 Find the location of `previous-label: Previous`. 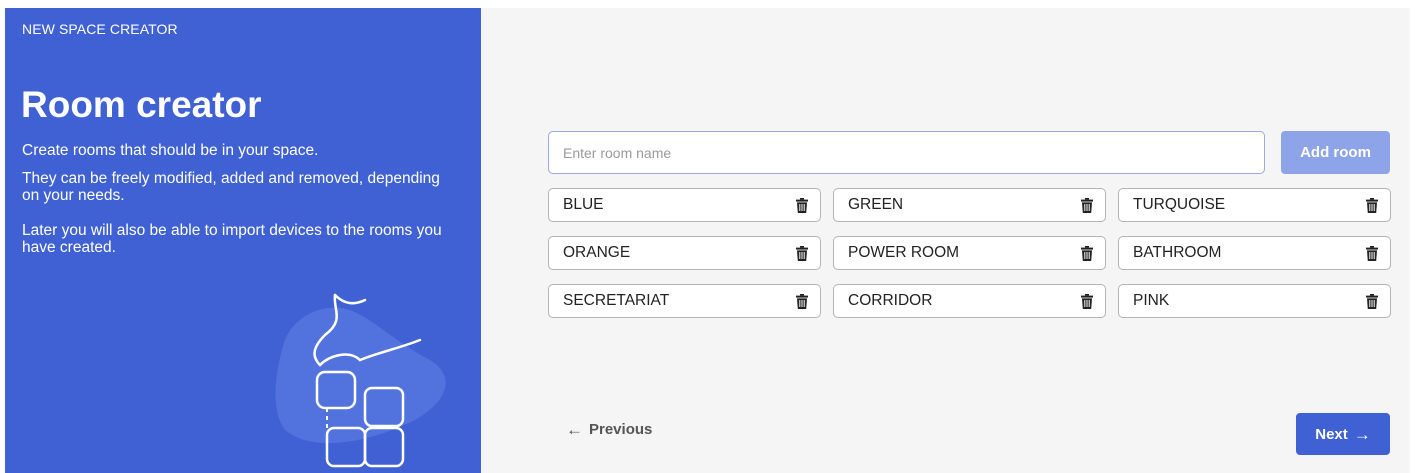

previous-label: Previous is located at coordinates (621, 429).